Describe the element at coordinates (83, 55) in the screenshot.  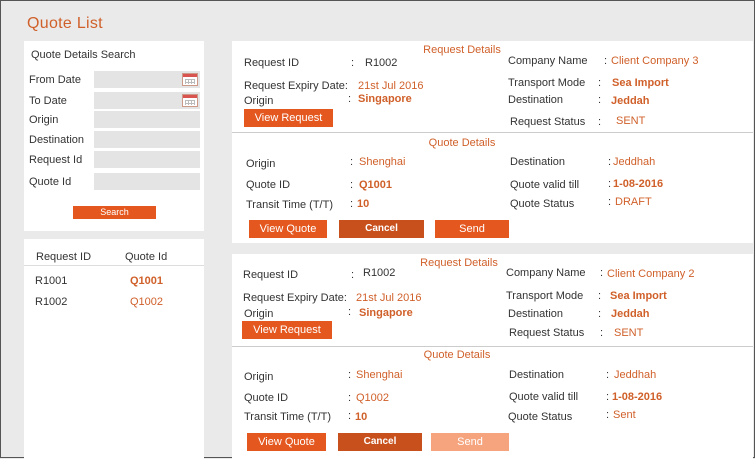
I see `search-panel-title: Quote Details Search` at that location.